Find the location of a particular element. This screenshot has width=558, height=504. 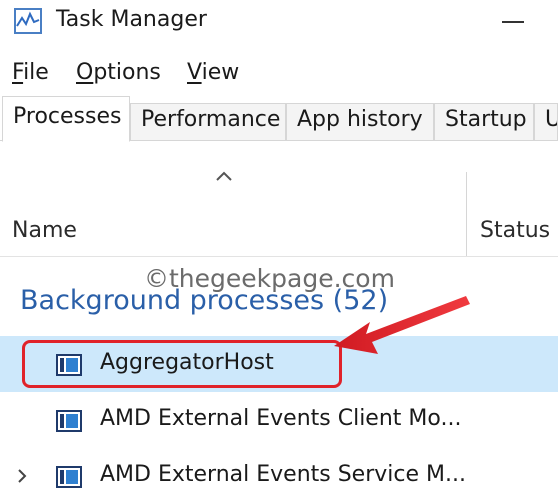

annotation-arrow is located at coordinates (402, 325).